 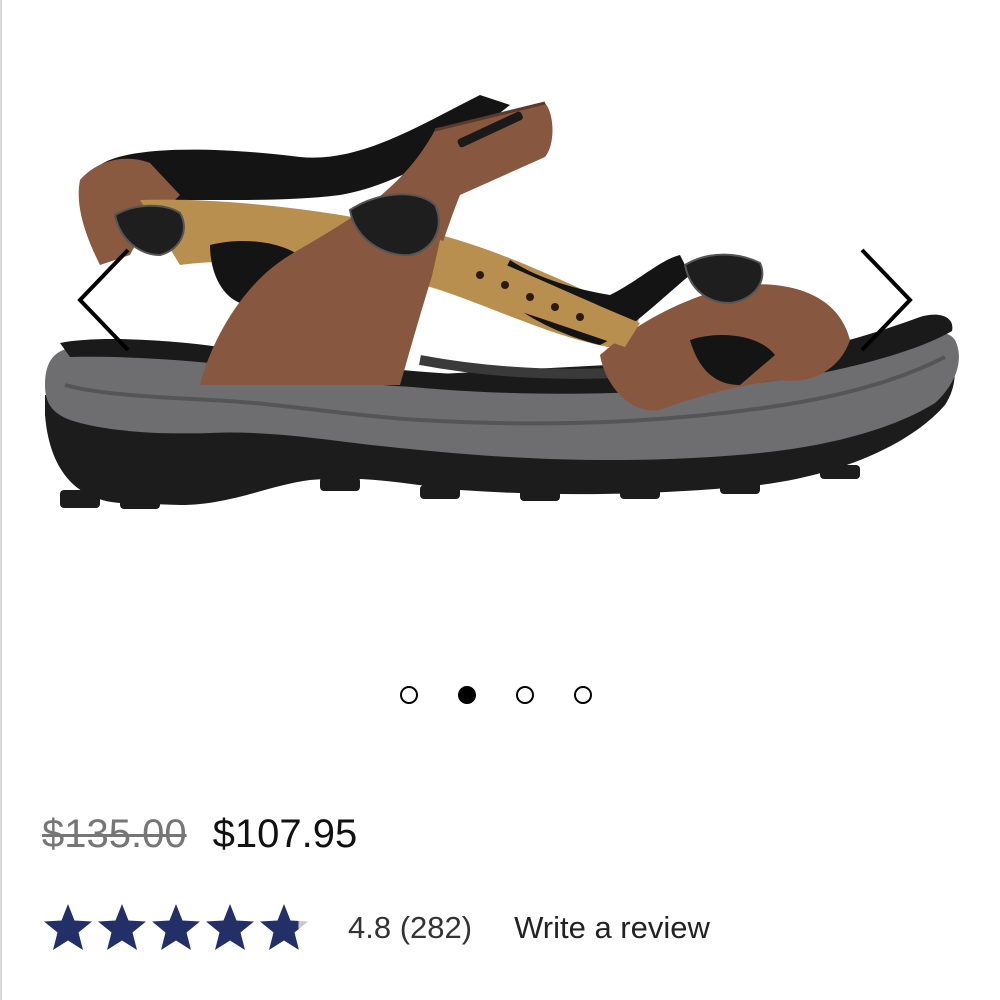 I want to click on page-edge, so click(x=1, y=500).